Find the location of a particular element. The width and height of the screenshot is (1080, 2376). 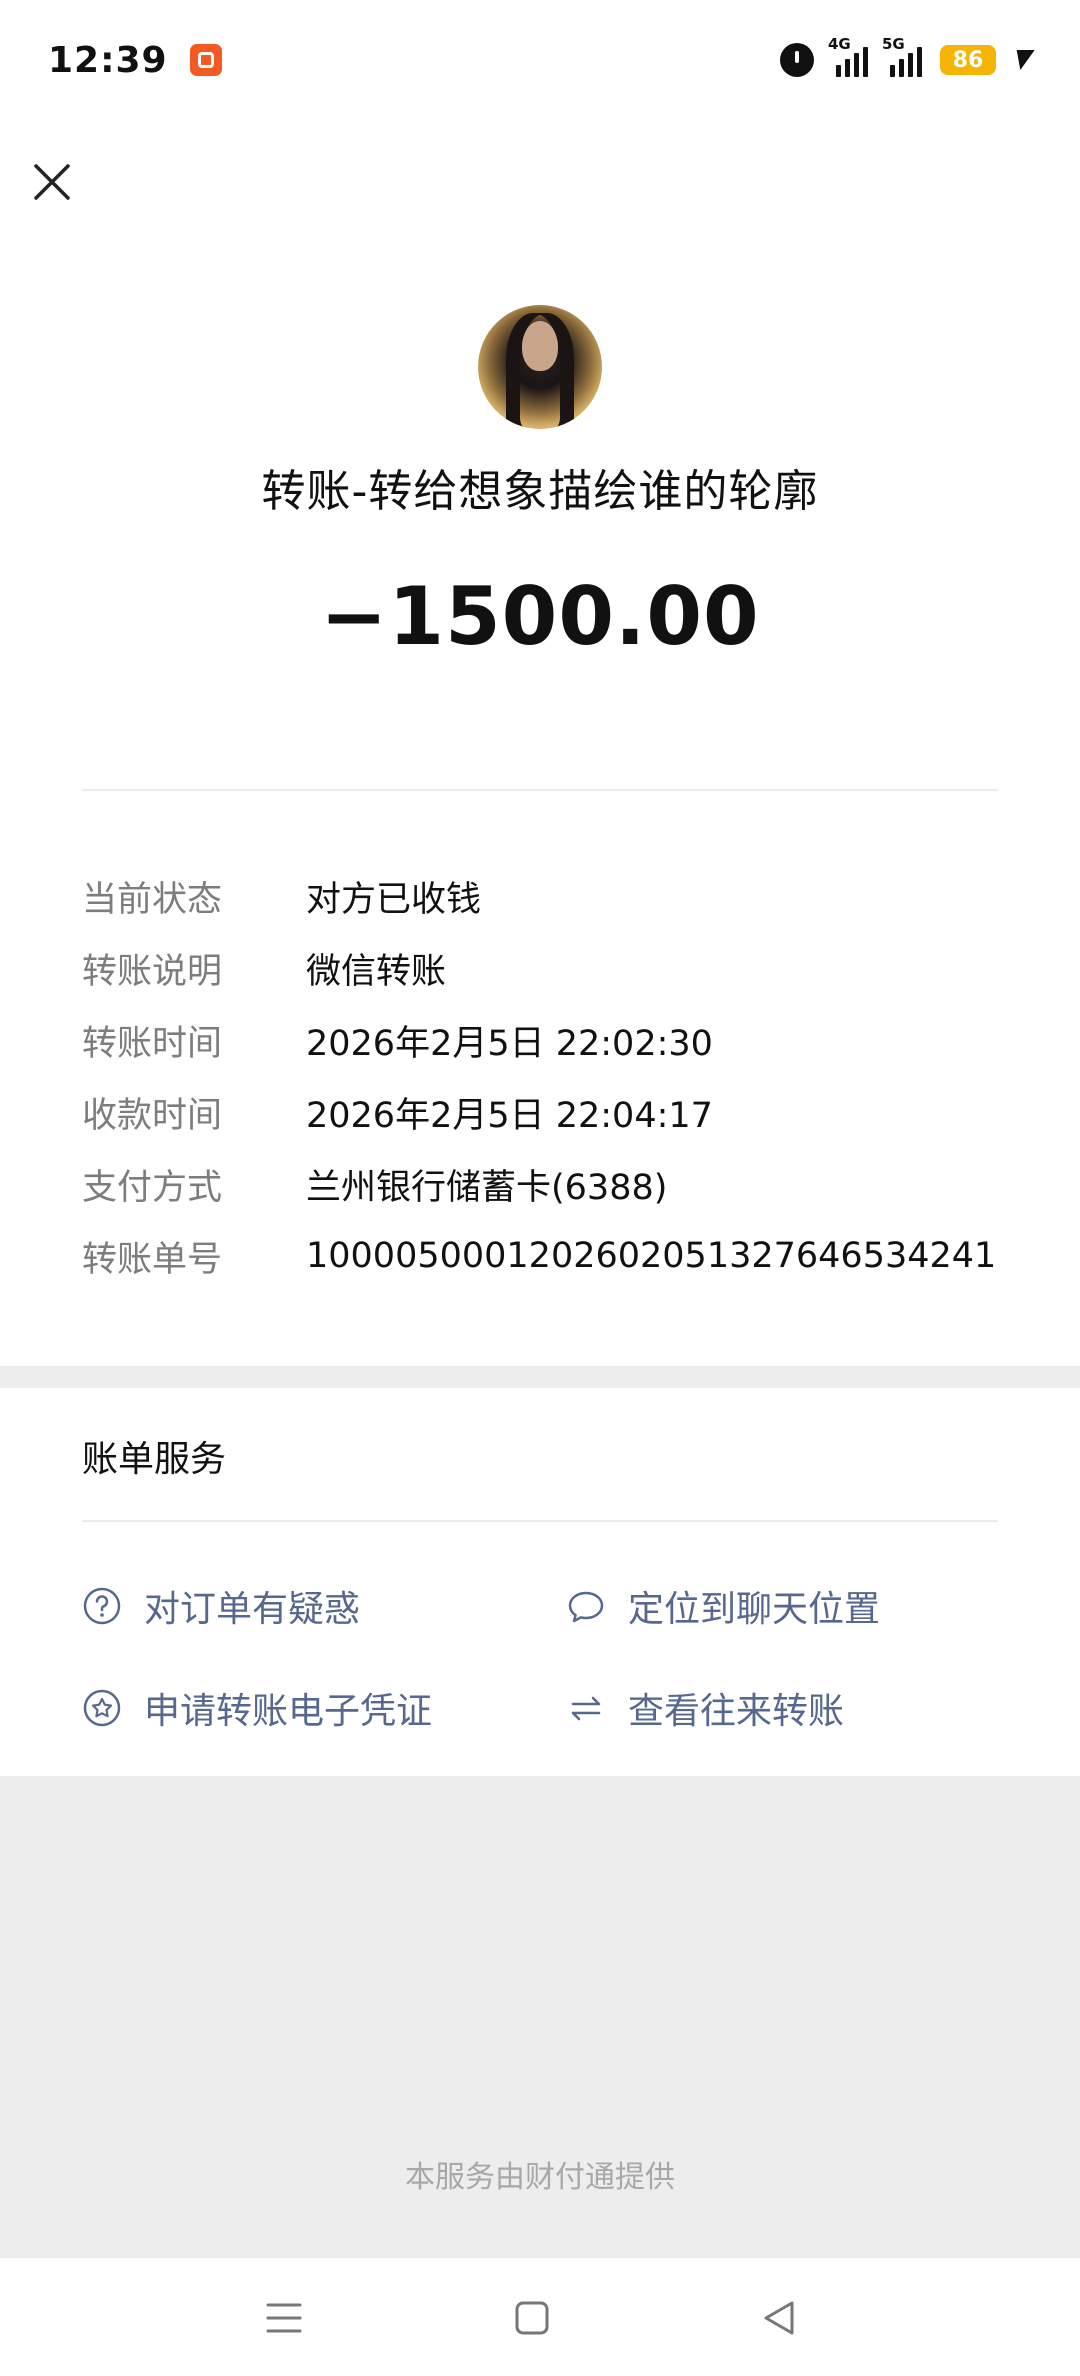

detail-value: 兰州银行储蓄卡(6388) is located at coordinates (487, 1187).